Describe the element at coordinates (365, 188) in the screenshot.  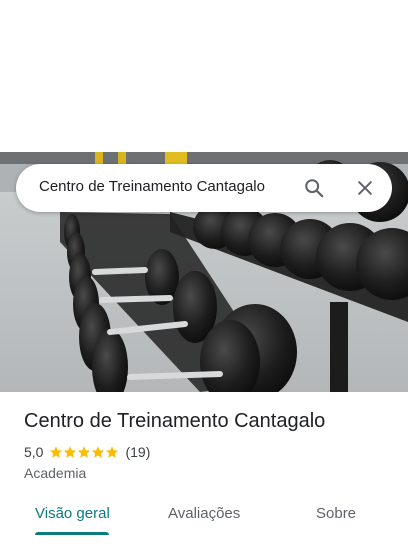
I see `close-icon` at that location.